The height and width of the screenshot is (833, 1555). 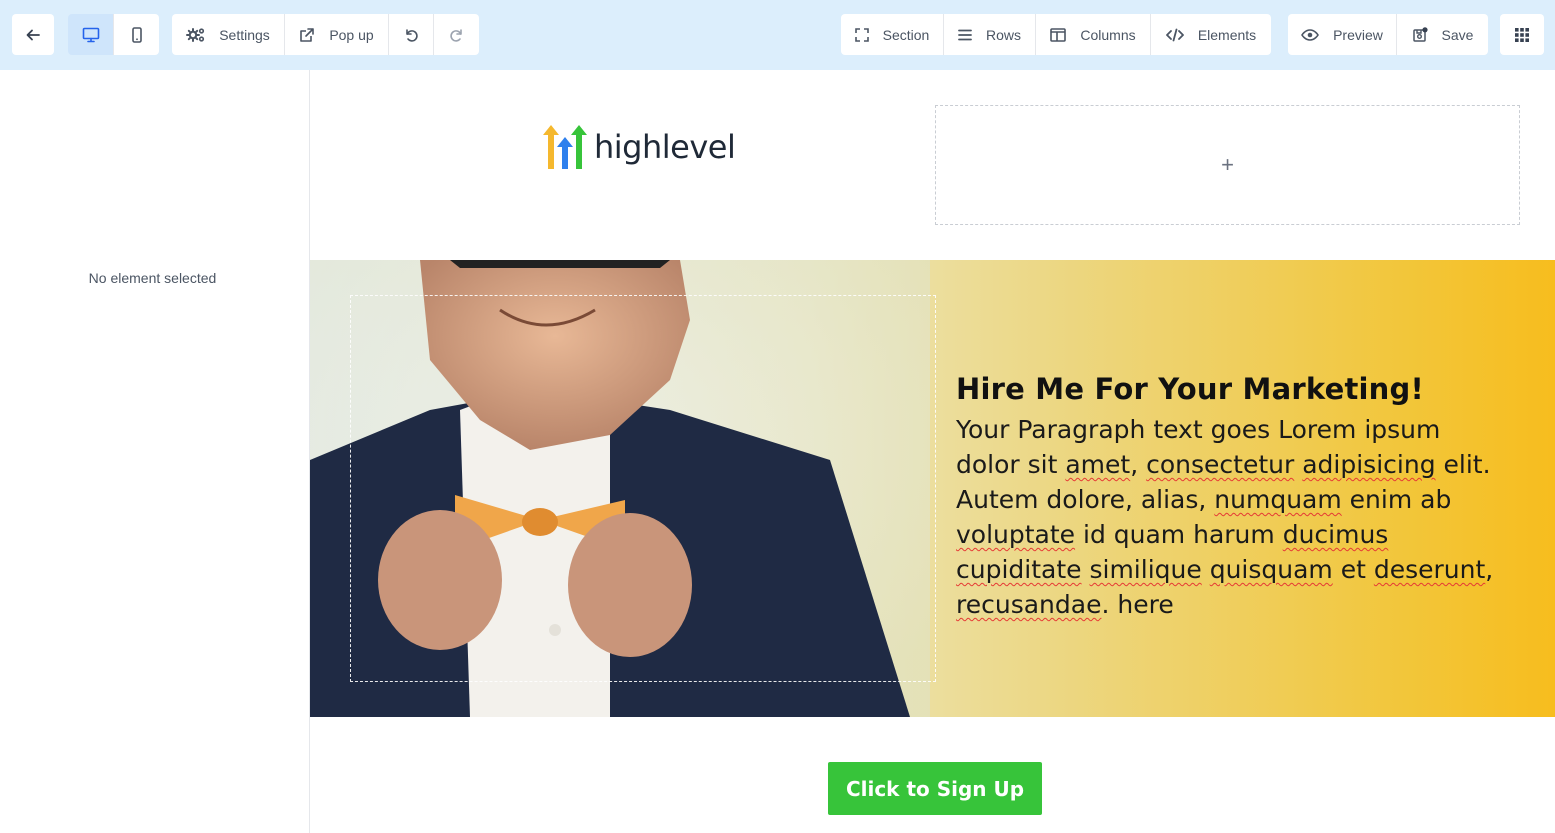 What do you see at coordinates (1003, 34) in the screenshot?
I see `rows-label: Rows` at bounding box center [1003, 34].